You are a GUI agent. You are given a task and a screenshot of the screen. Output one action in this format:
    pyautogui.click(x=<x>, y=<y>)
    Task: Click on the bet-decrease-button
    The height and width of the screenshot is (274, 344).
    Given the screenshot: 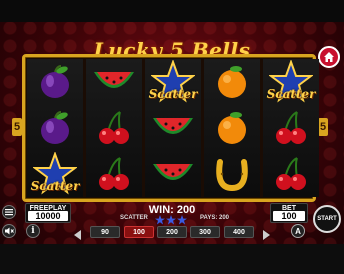 What is the action you would take?
    pyautogui.click(x=78, y=233)
    